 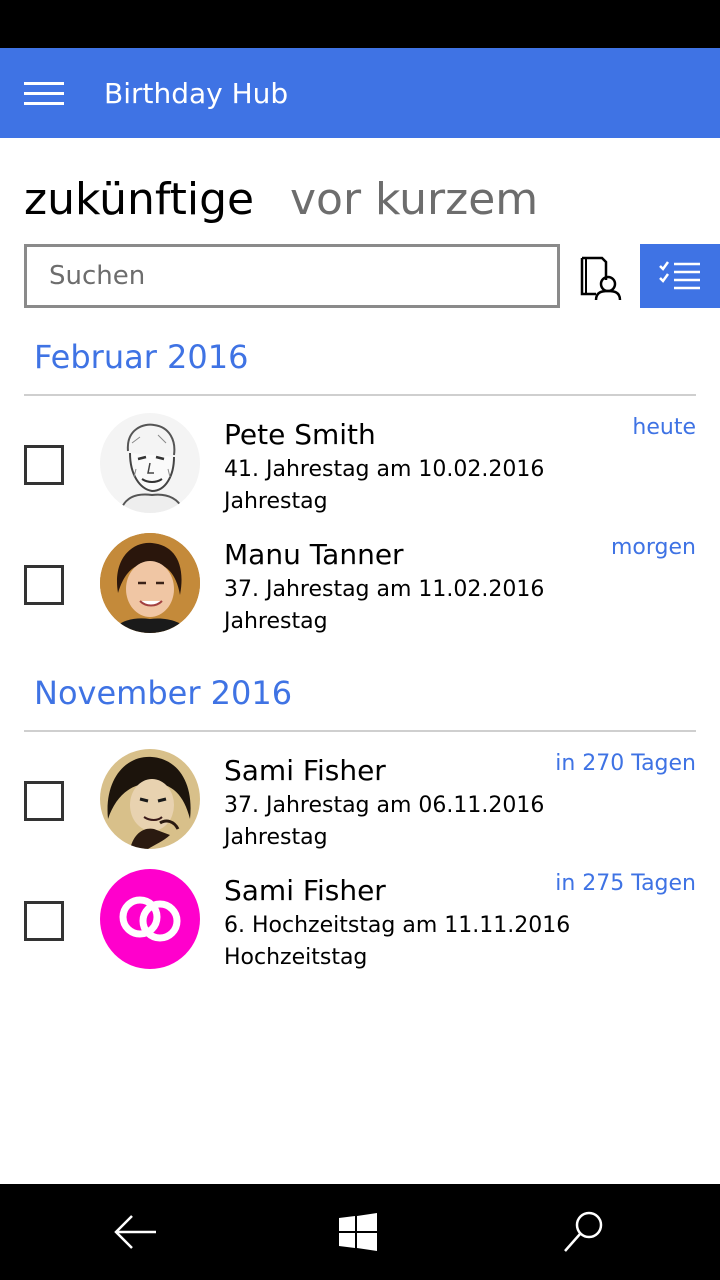 I want to click on anniversary-detail: 6. Hochzeitstag am 11.11.2016, so click(x=397, y=925).